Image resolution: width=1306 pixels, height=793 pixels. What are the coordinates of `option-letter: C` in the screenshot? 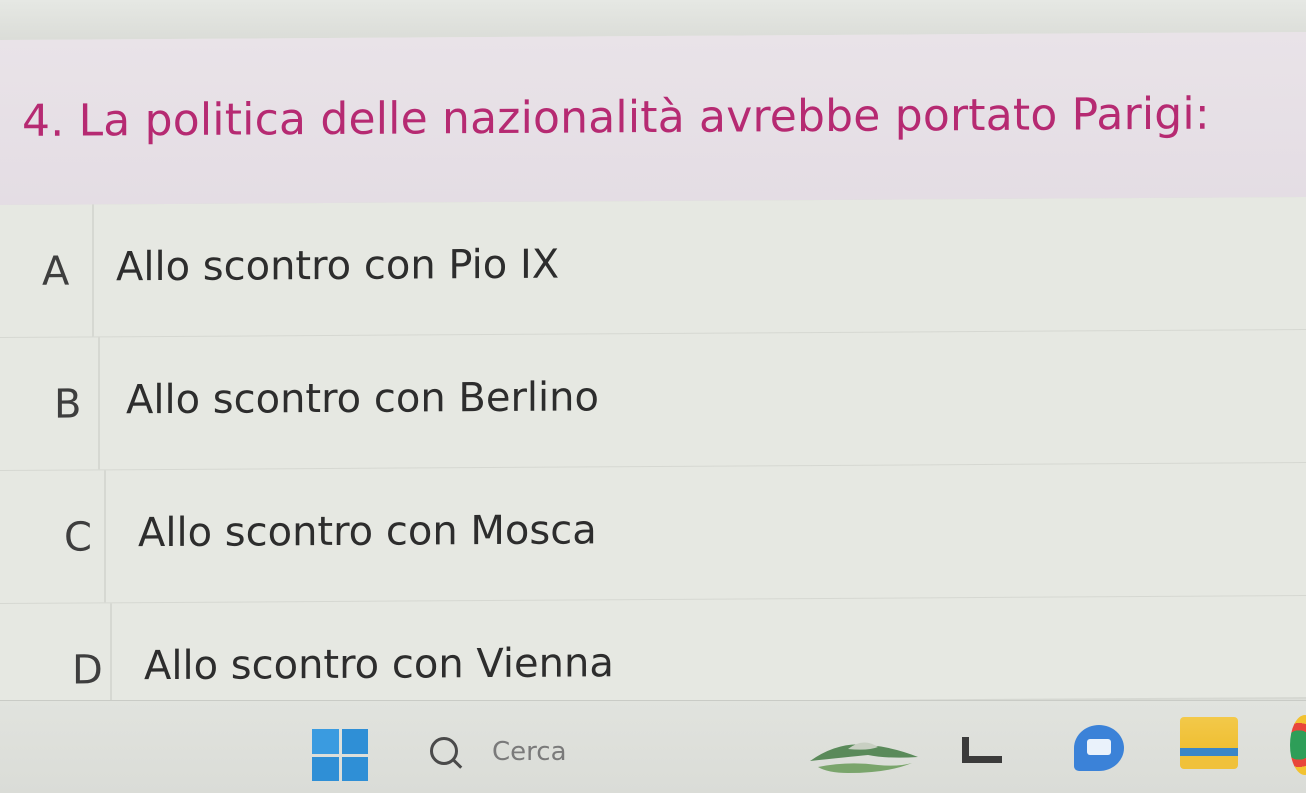 It's located at (78, 537).